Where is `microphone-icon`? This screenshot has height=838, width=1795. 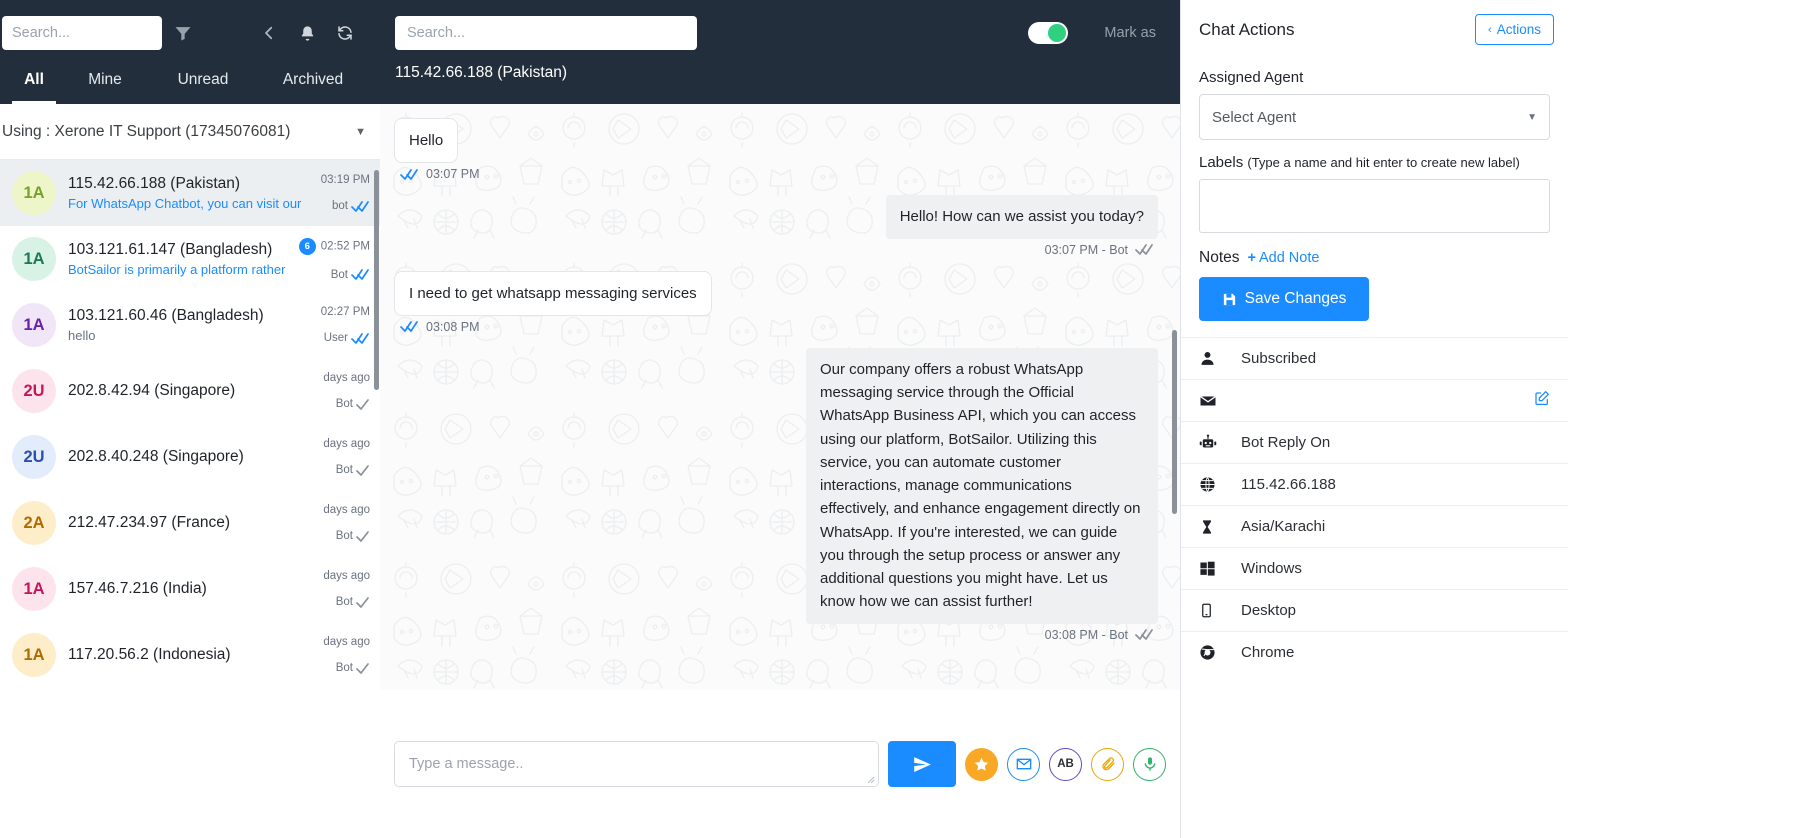 microphone-icon is located at coordinates (1149, 764).